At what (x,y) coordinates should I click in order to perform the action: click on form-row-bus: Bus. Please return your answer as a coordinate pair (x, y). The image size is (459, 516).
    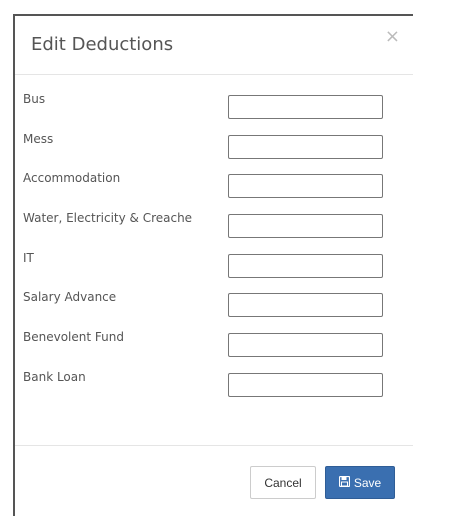
    Looking at the image, I should click on (214, 105).